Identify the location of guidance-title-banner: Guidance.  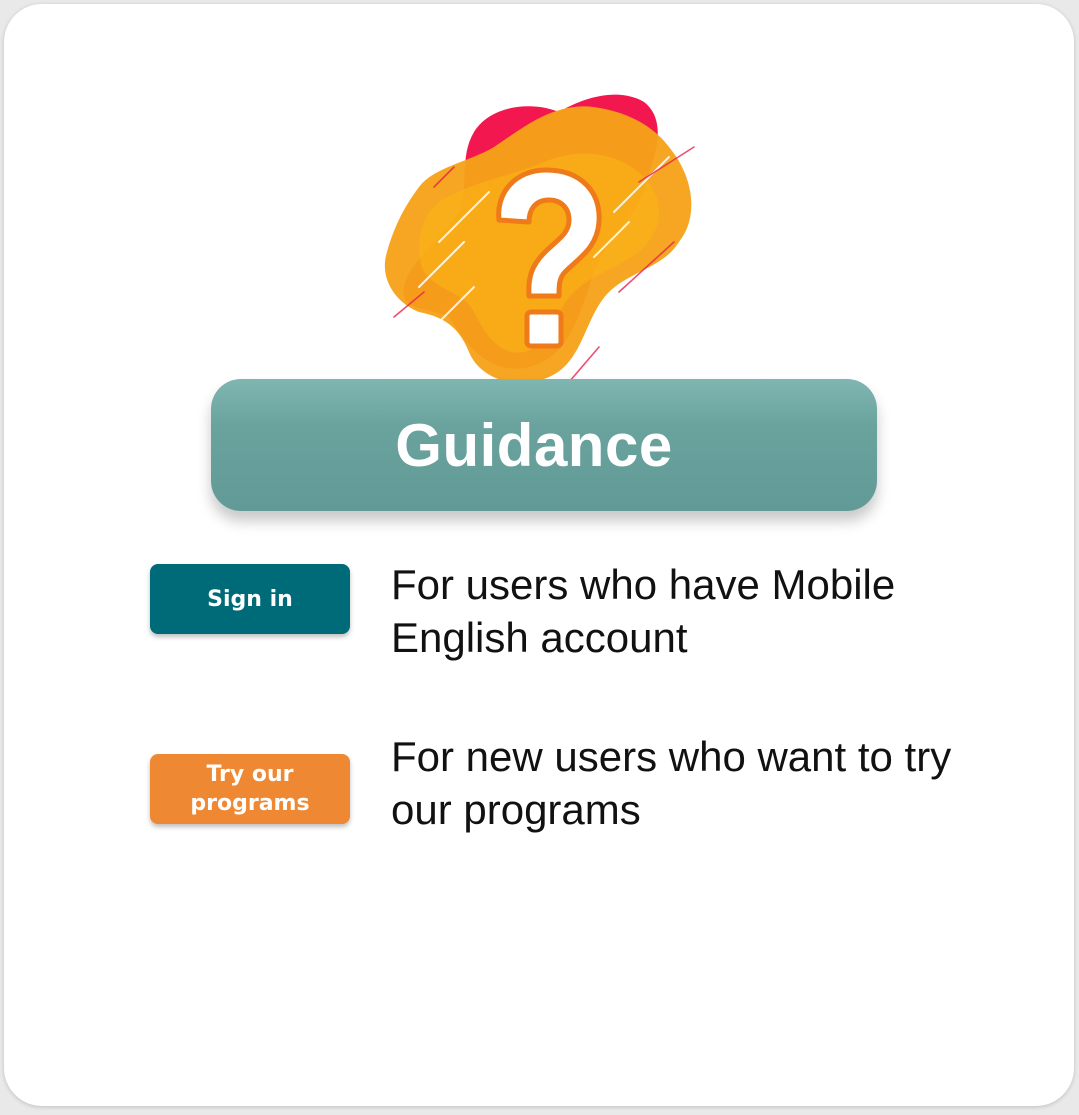
(544, 445).